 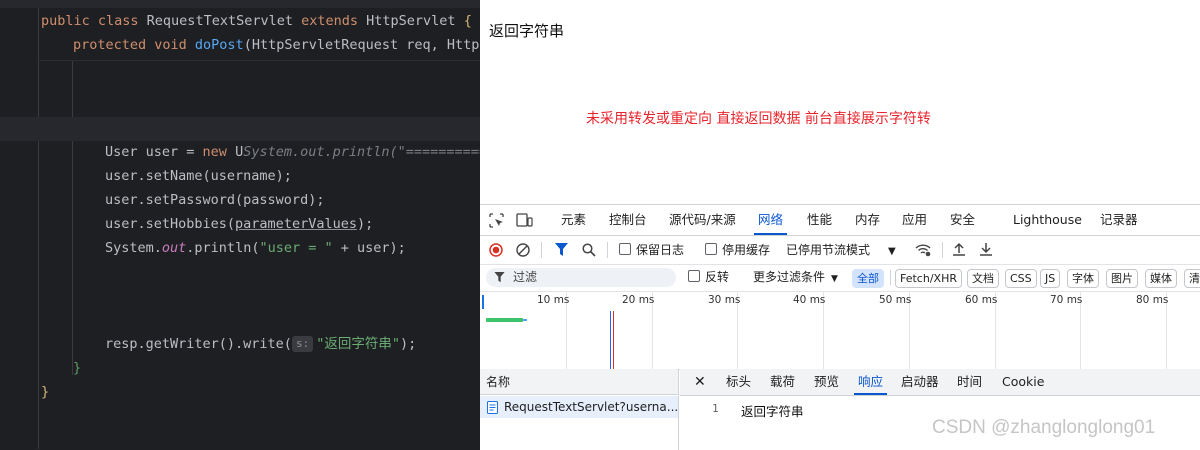 What do you see at coordinates (72, 217) in the screenshot?
I see `indent-guide` at bounding box center [72, 217].